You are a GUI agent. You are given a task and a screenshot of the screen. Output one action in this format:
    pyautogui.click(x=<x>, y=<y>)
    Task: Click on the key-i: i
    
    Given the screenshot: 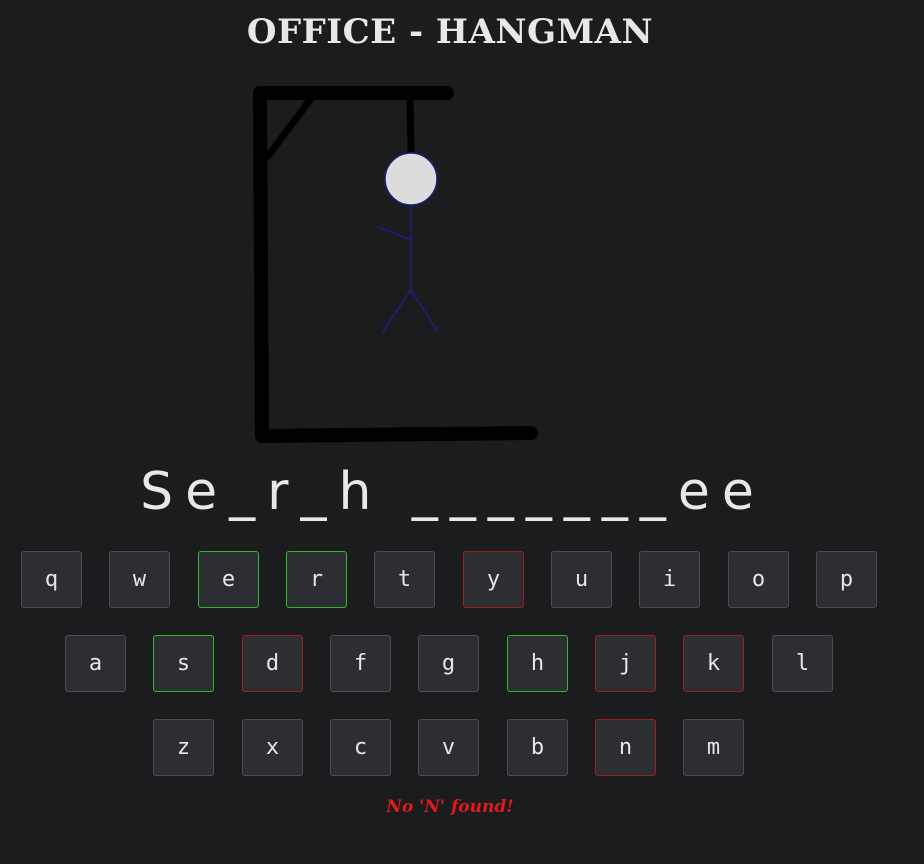 What is the action you would take?
    pyautogui.click(x=669, y=579)
    